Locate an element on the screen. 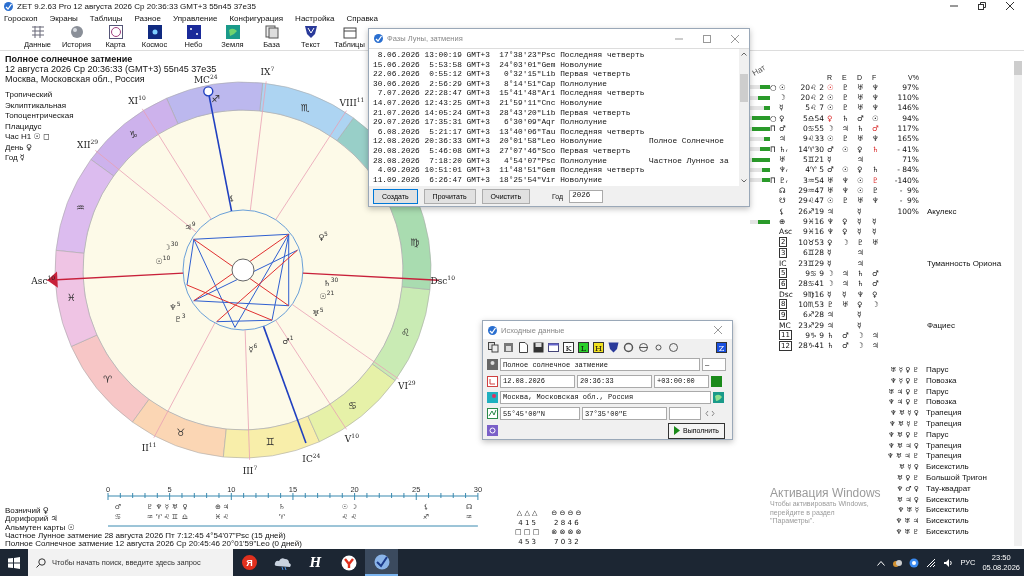 The width and height of the screenshot is (1024, 576). menu-item: Справка is located at coordinates (362, 18).